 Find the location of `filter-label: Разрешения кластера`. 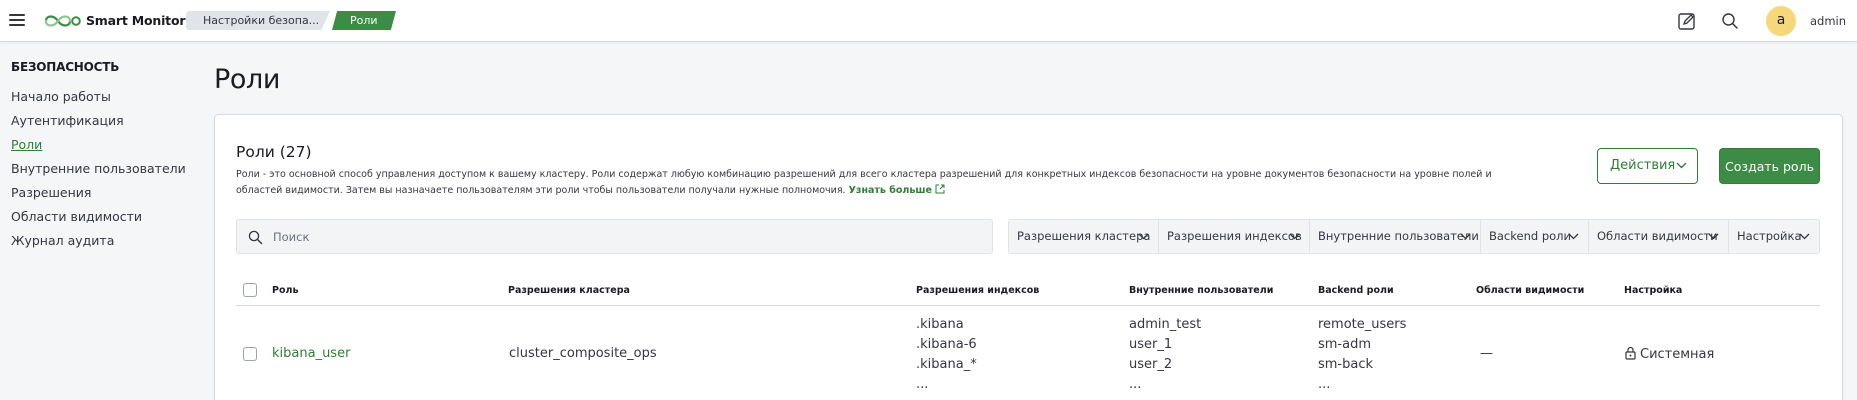

filter-label: Разрешения кластера is located at coordinates (1084, 236).